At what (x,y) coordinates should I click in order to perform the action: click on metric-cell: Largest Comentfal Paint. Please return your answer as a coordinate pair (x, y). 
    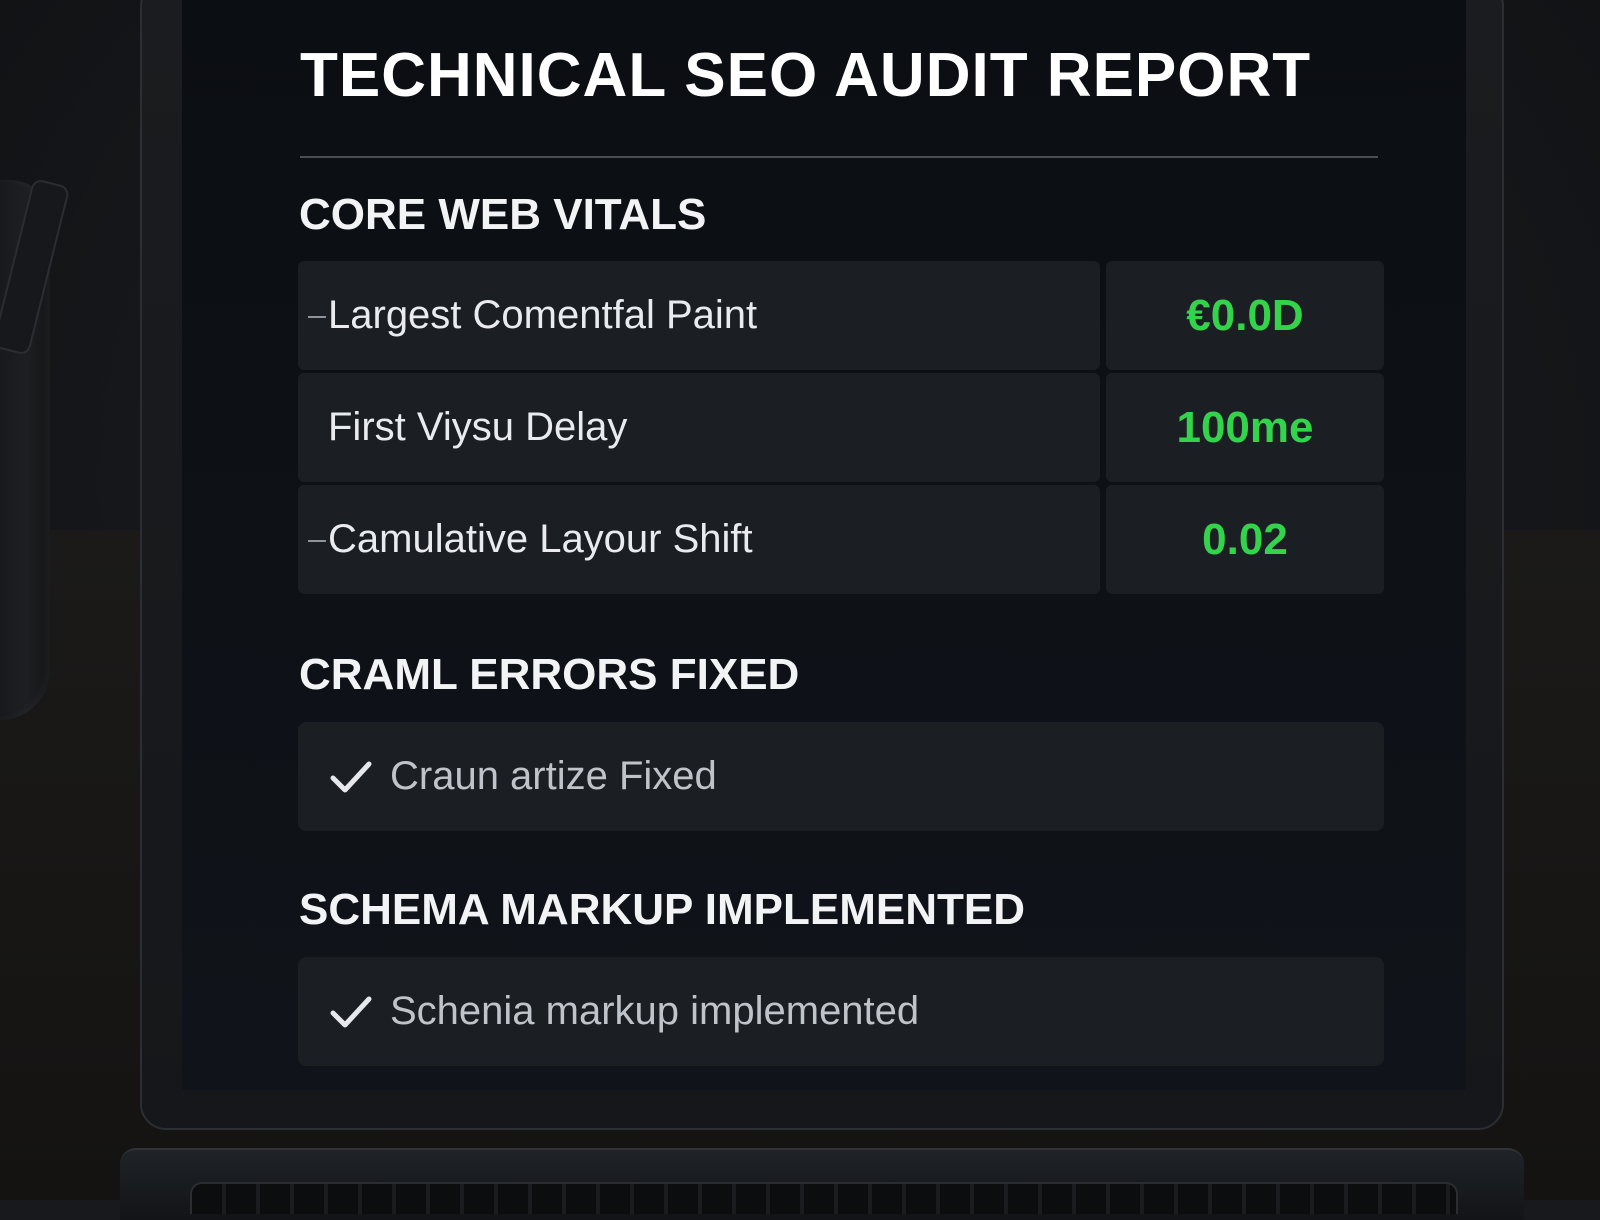
    Looking at the image, I should click on (699, 315).